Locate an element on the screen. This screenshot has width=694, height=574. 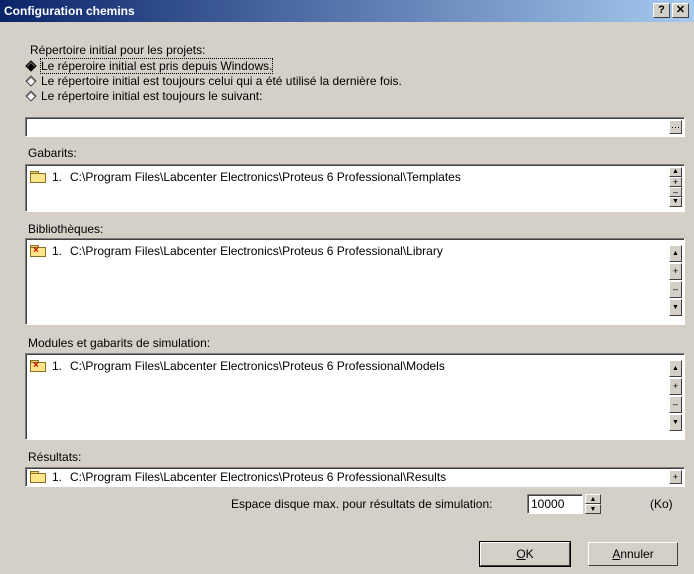
disk-space-unit: (Ko) is located at coordinates (661, 504).